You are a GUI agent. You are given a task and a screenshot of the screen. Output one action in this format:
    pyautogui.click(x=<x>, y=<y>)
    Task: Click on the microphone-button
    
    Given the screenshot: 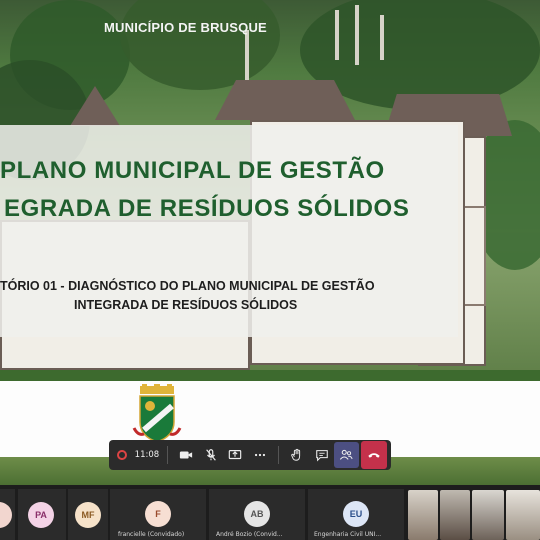 What is the action you would take?
    pyautogui.click(x=211, y=455)
    